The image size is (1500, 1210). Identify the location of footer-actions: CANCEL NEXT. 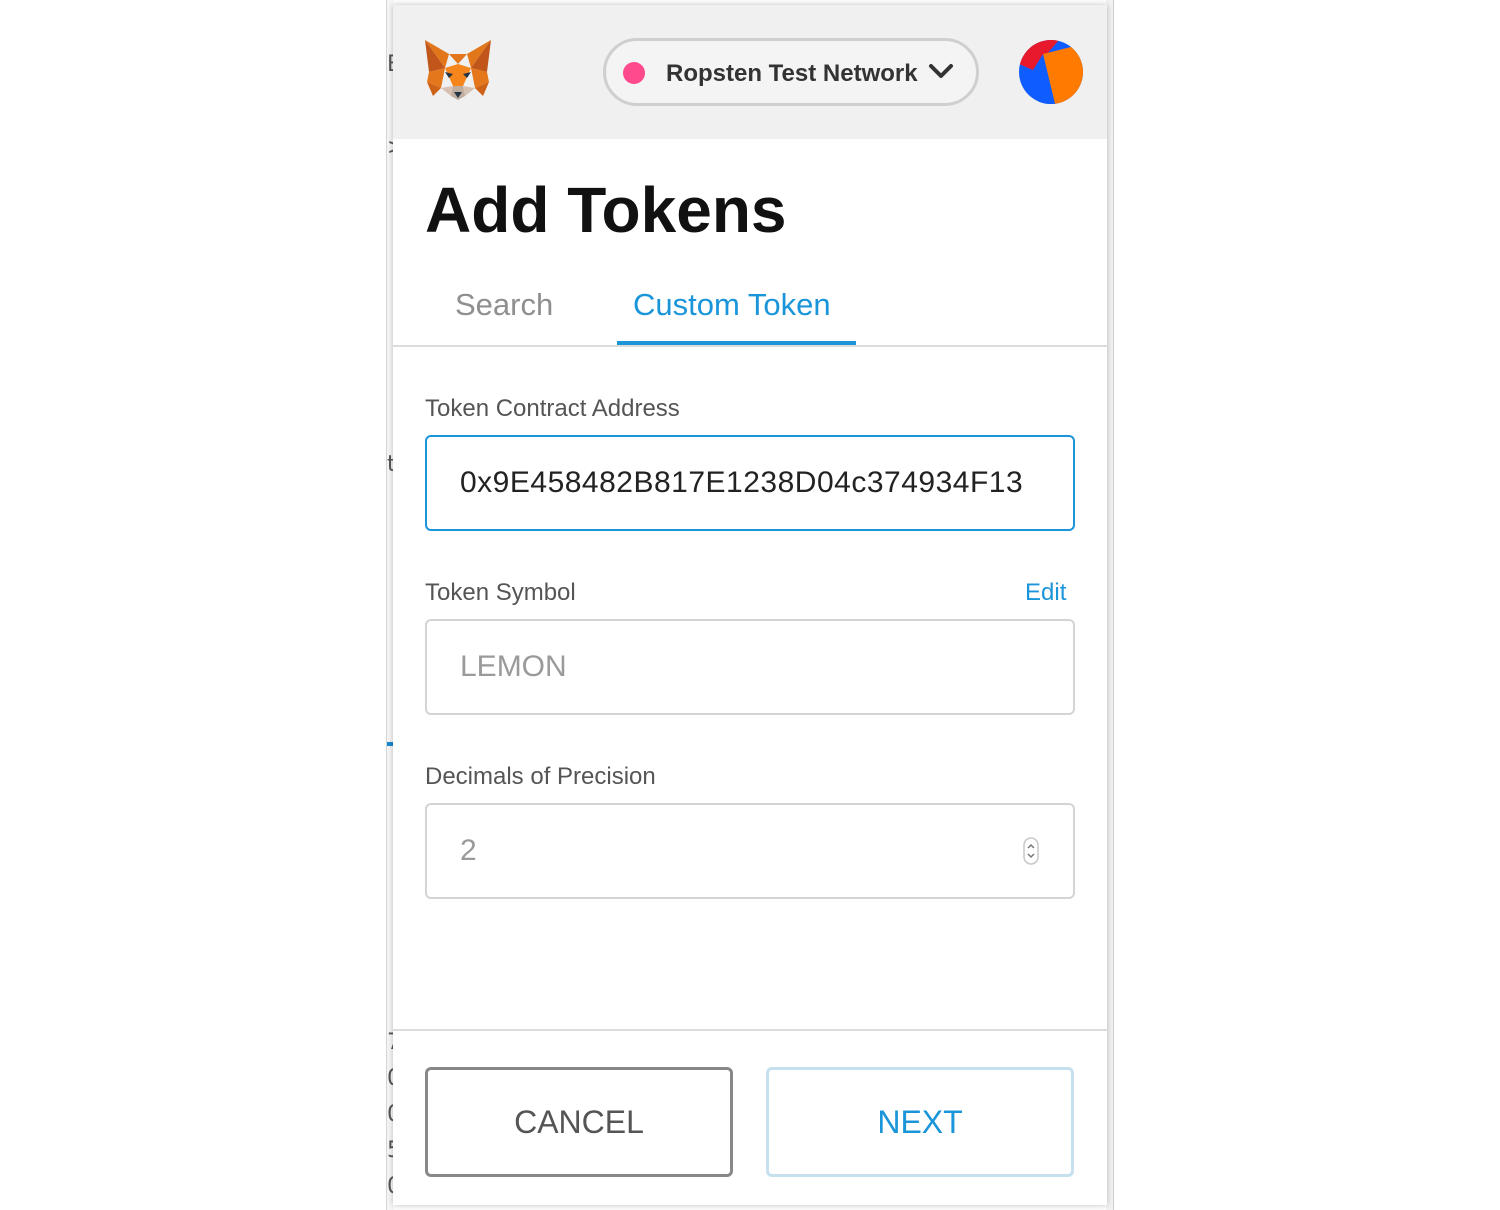
(750, 1117).